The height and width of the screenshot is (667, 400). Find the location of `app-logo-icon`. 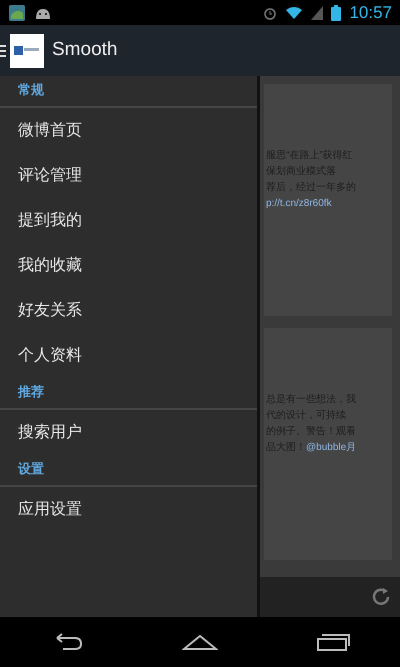

app-logo-icon is located at coordinates (27, 51).